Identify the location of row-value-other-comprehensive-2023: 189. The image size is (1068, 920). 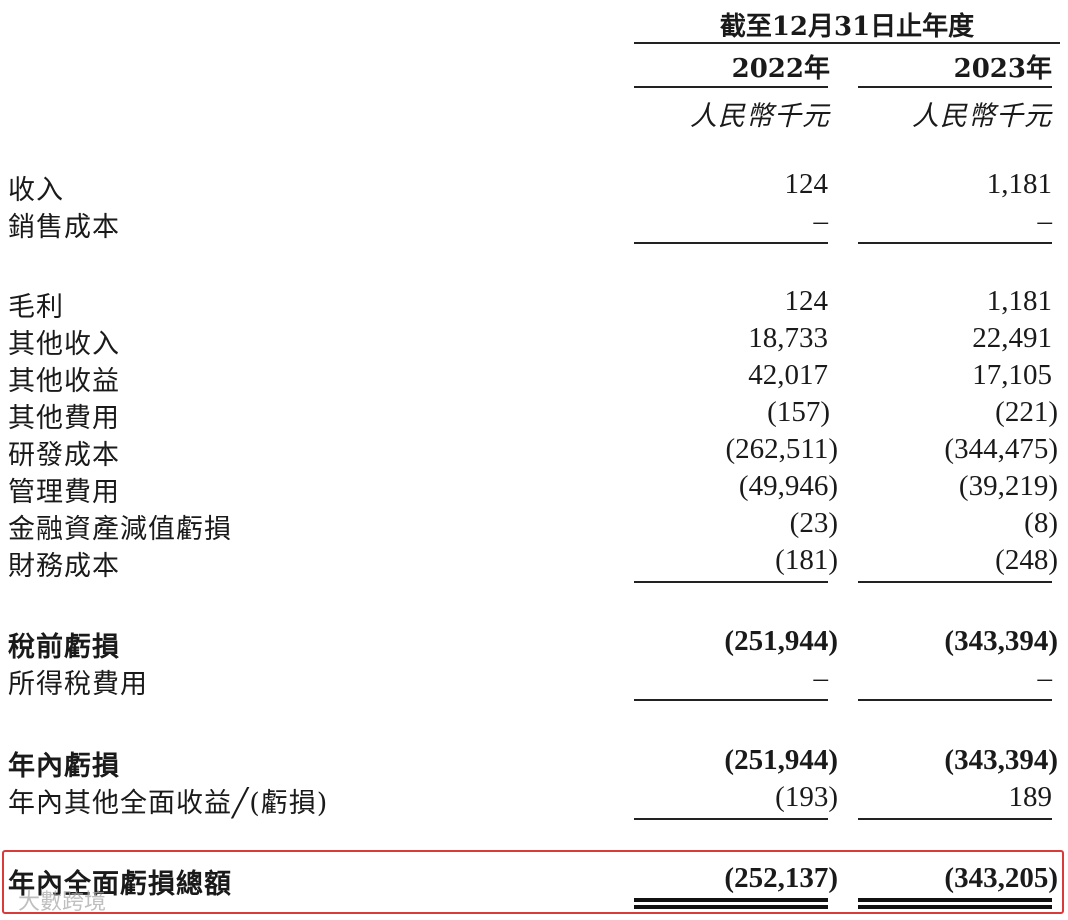
(1030, 797).